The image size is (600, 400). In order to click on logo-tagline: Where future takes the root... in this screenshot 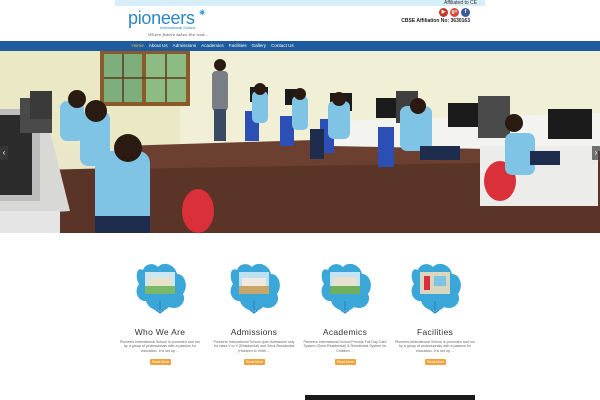, I will do `click(178, 34)`.